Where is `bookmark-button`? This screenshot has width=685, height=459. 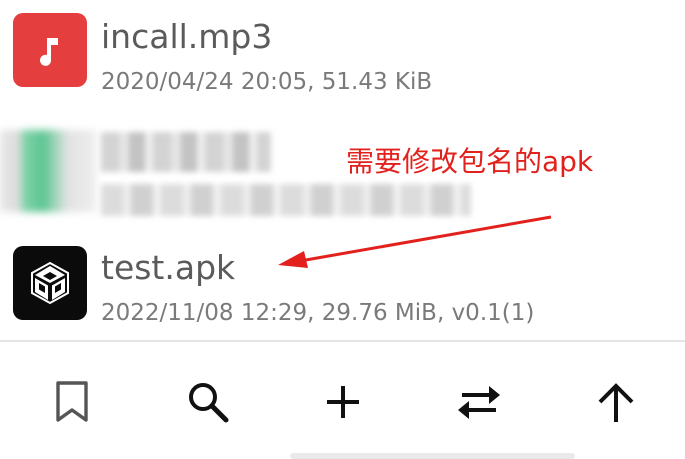 bookmark-button is located at coordinates (72, 402).